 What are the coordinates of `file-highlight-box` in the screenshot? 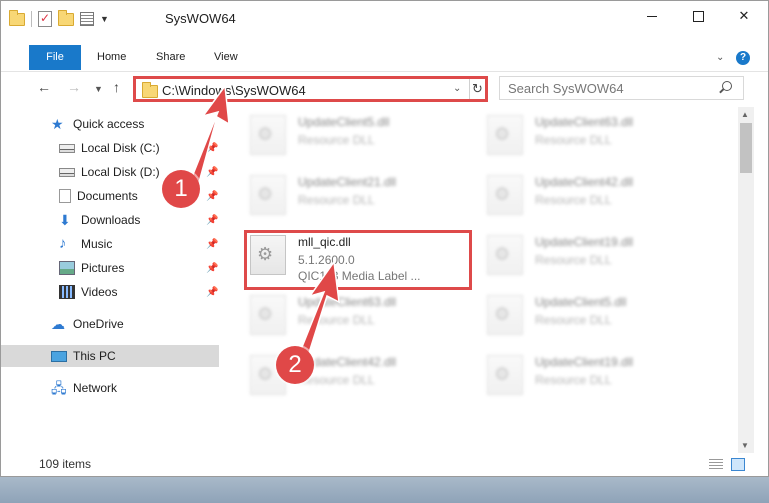 It's located at (358, 260).